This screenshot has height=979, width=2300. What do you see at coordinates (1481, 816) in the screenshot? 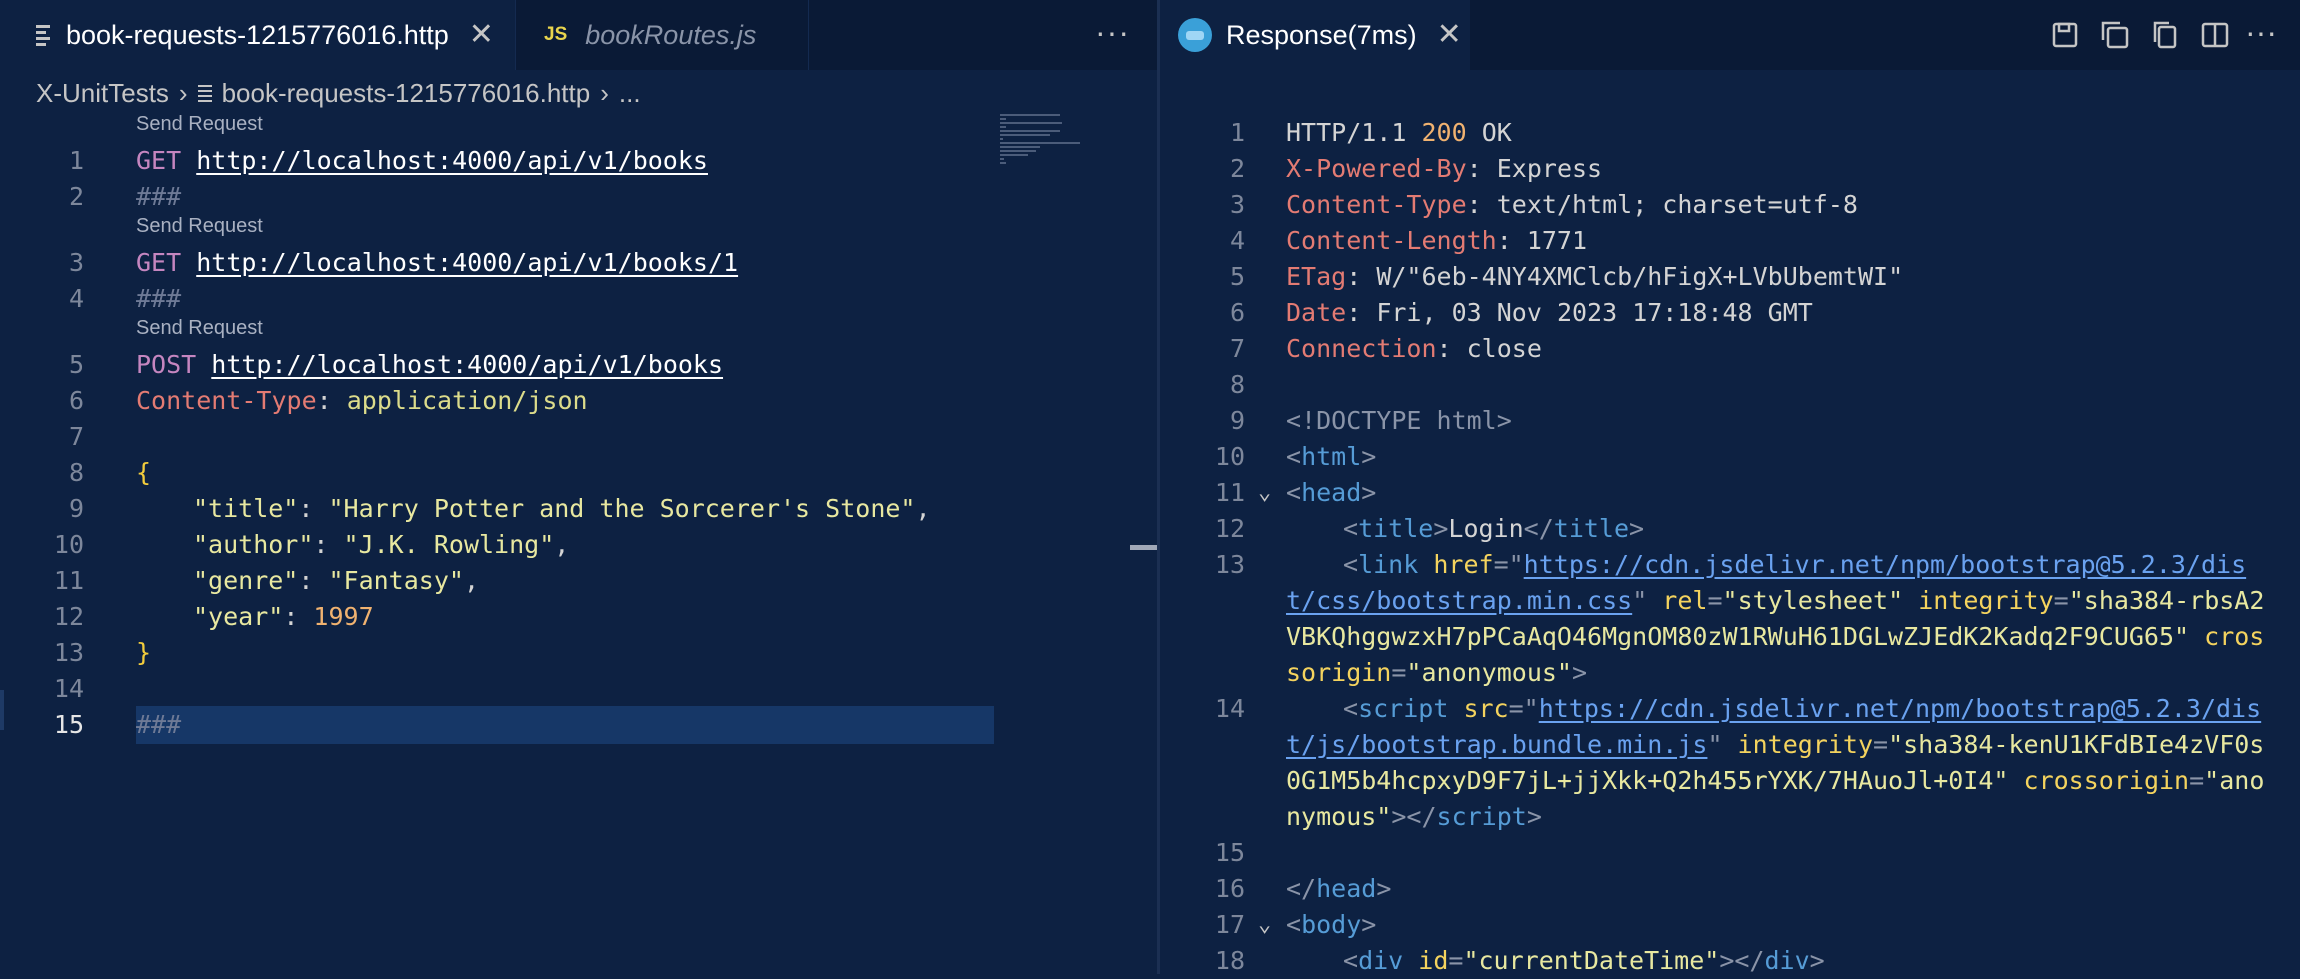
I see `script-tag: script` at bounding box center [1481, 816].